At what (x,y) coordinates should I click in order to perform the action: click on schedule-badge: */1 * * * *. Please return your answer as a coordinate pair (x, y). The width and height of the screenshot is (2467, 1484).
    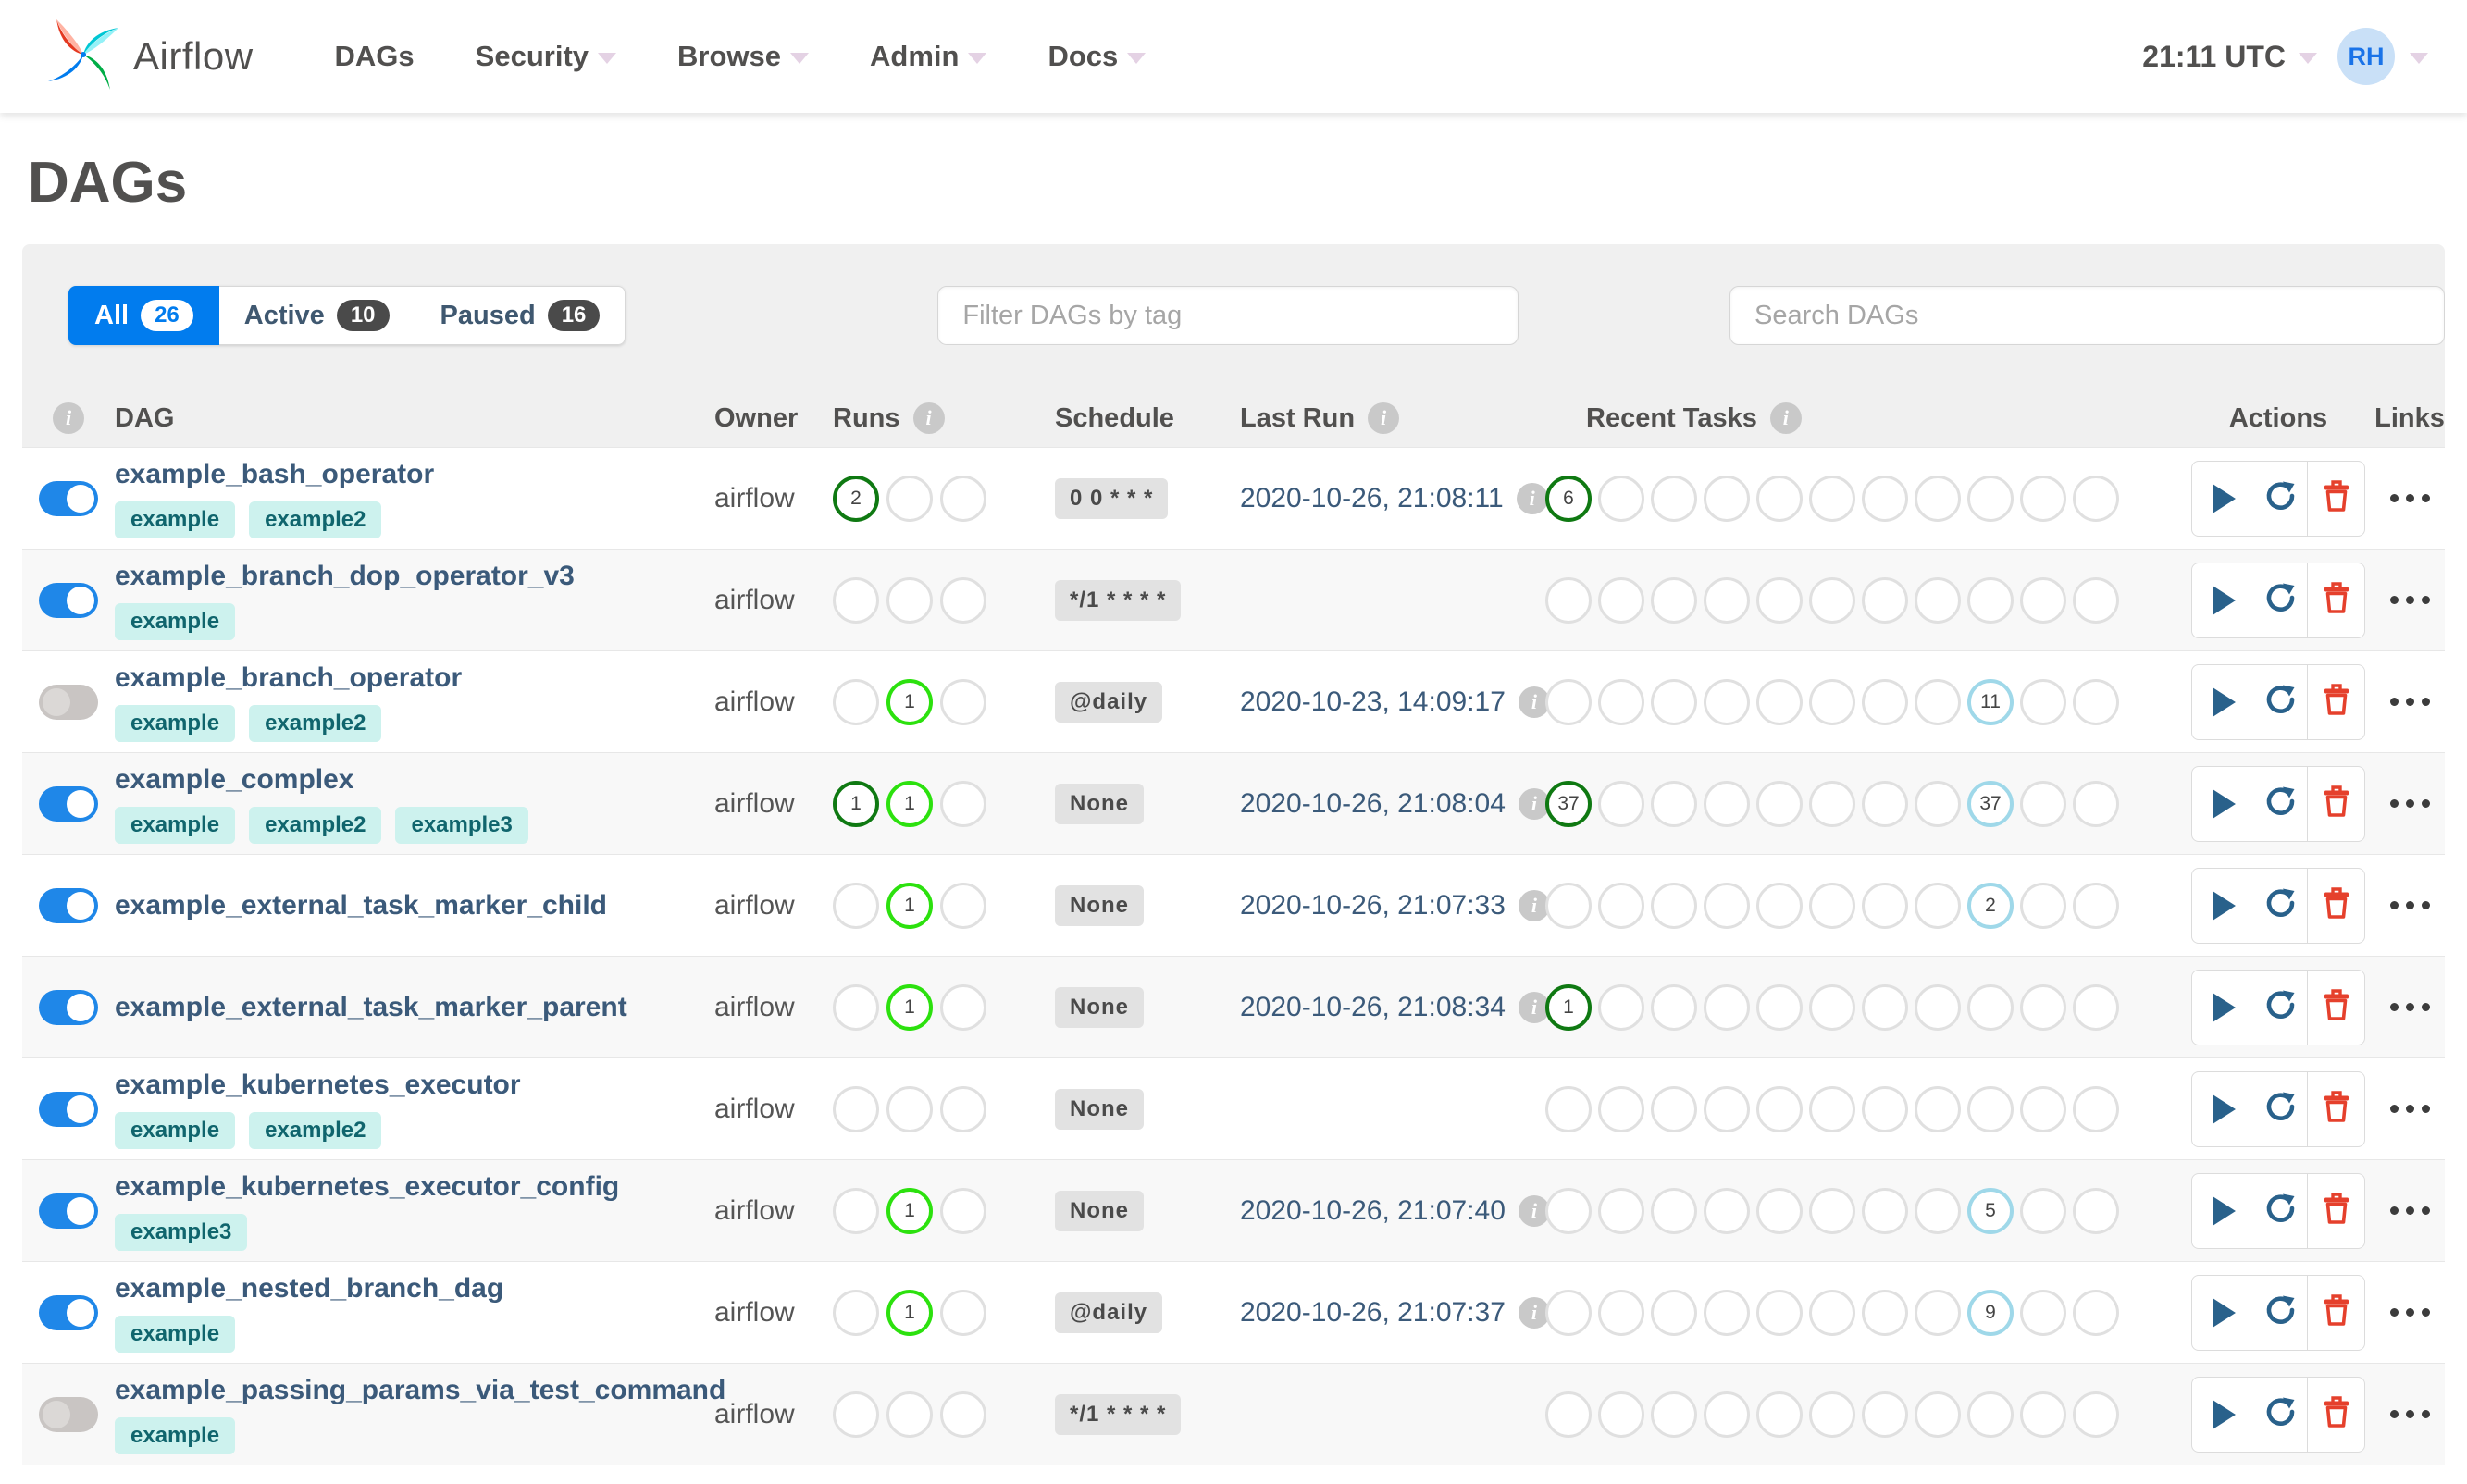
    Looking at the image, I should click on (1118, 1414).